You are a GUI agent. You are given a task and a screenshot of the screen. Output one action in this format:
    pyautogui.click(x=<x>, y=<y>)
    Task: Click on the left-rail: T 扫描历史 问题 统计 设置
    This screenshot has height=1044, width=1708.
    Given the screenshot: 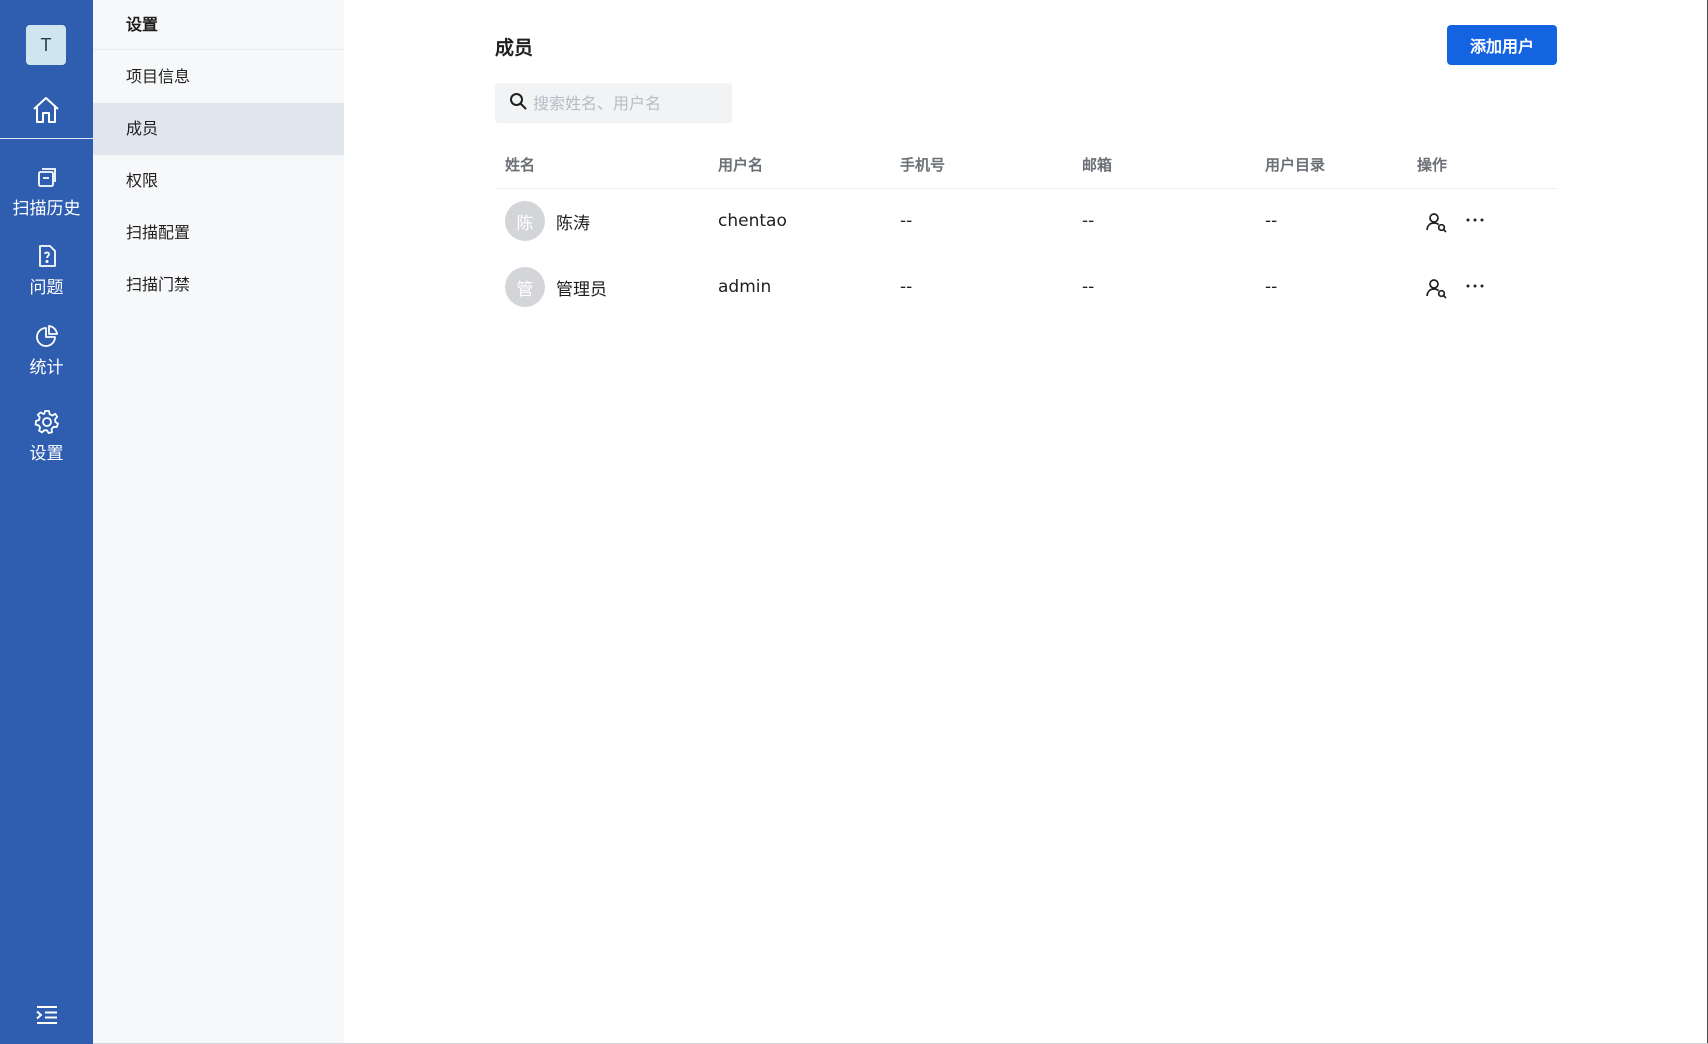 What is the action you would take?
    pyautogui.click(x=46, y=522)
    